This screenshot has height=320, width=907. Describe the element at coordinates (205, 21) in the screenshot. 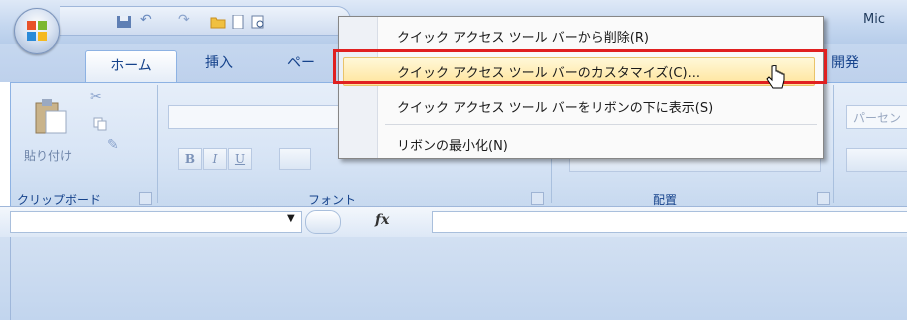

I see `quick-access-toolbar: ↶ ↷` at that location.